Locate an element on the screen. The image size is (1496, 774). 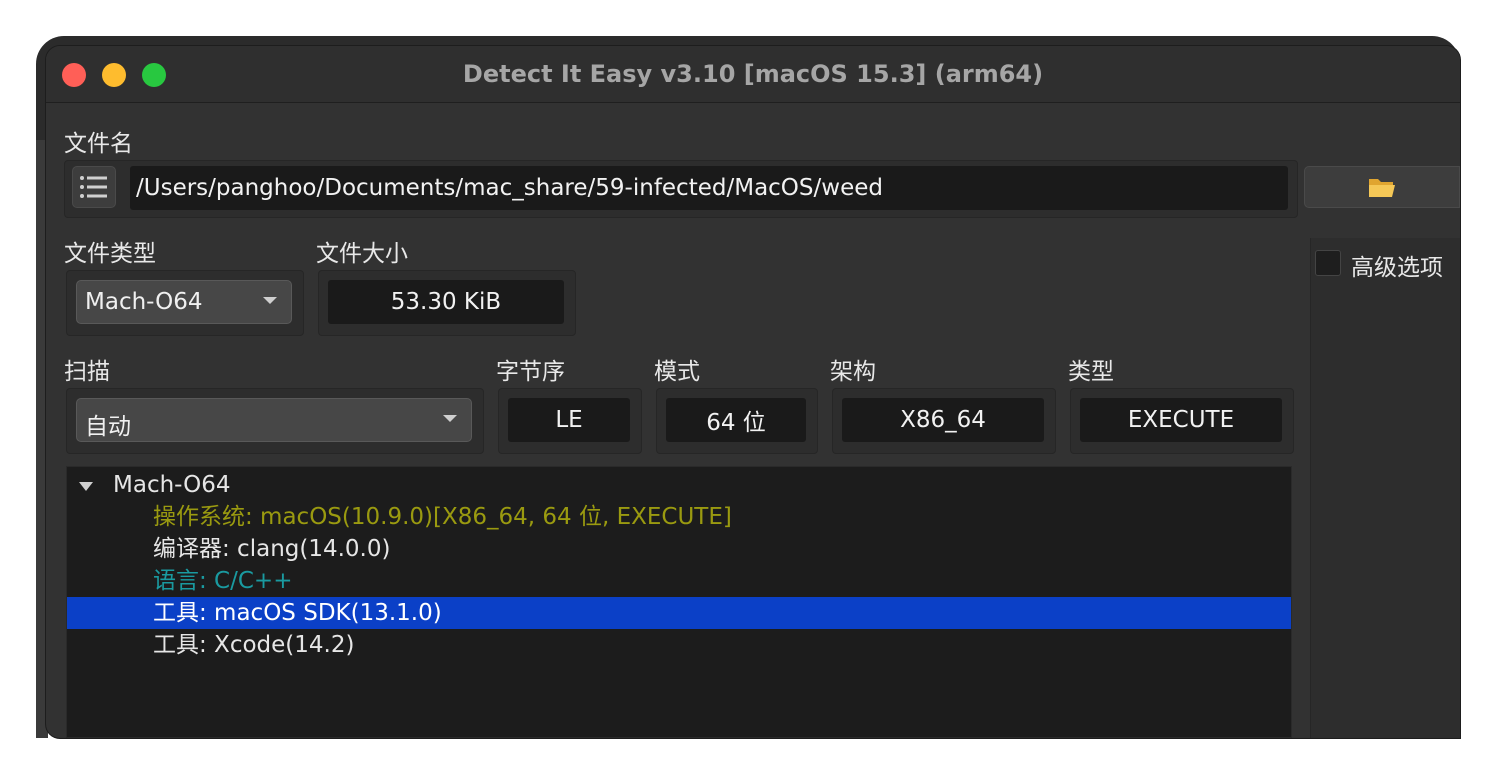
tree-item-row: 语言: C/C++ is located at coordinates (679, 581).